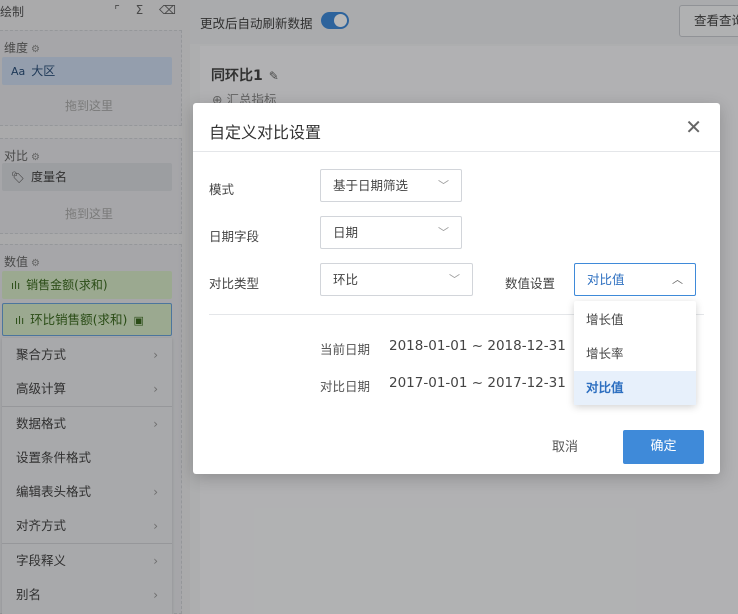 Image resolution: width=738 pixels, height=614 pixels. What do you see at coordinates (396, 279) in the screenshot?
I see `compare-type-select: 环比 ﹀` at bounding box center [396, 279].